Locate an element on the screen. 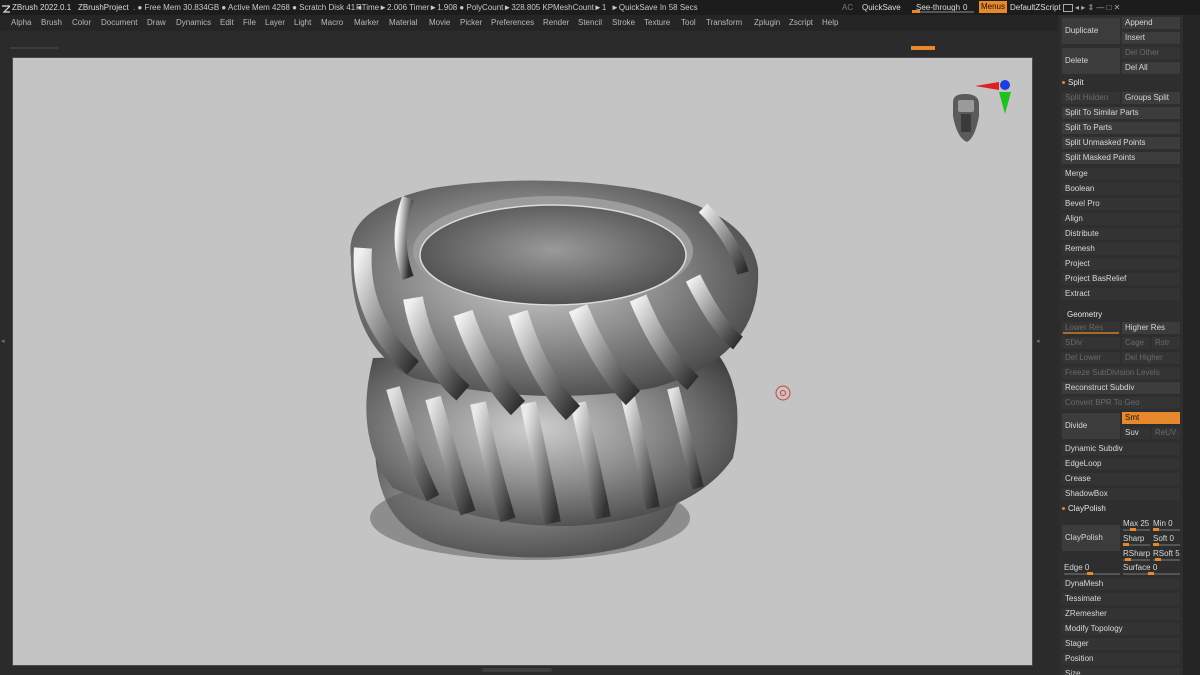  see-through-knob is located at coordinates (916, 11).